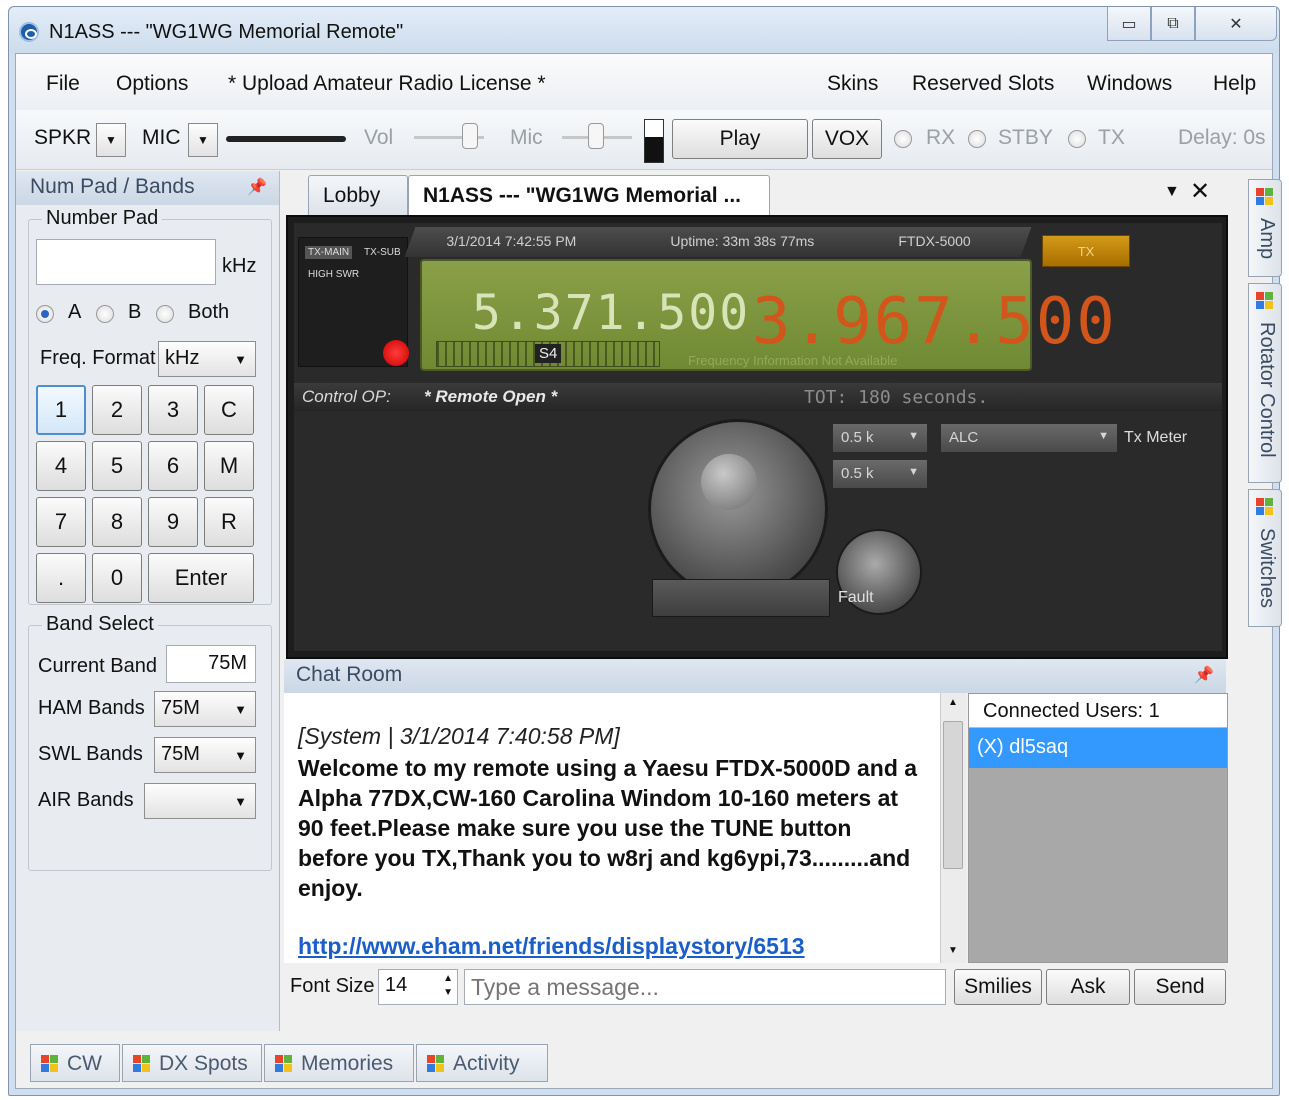 The height and width of the screenshot is (1100, 1289). I want to click on key-0: 0, so click(117, 578).